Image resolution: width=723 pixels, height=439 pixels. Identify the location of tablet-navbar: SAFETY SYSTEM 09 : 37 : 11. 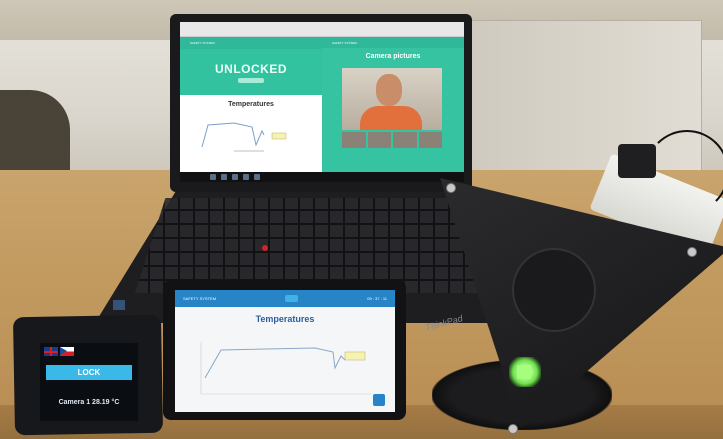
(285, 298).